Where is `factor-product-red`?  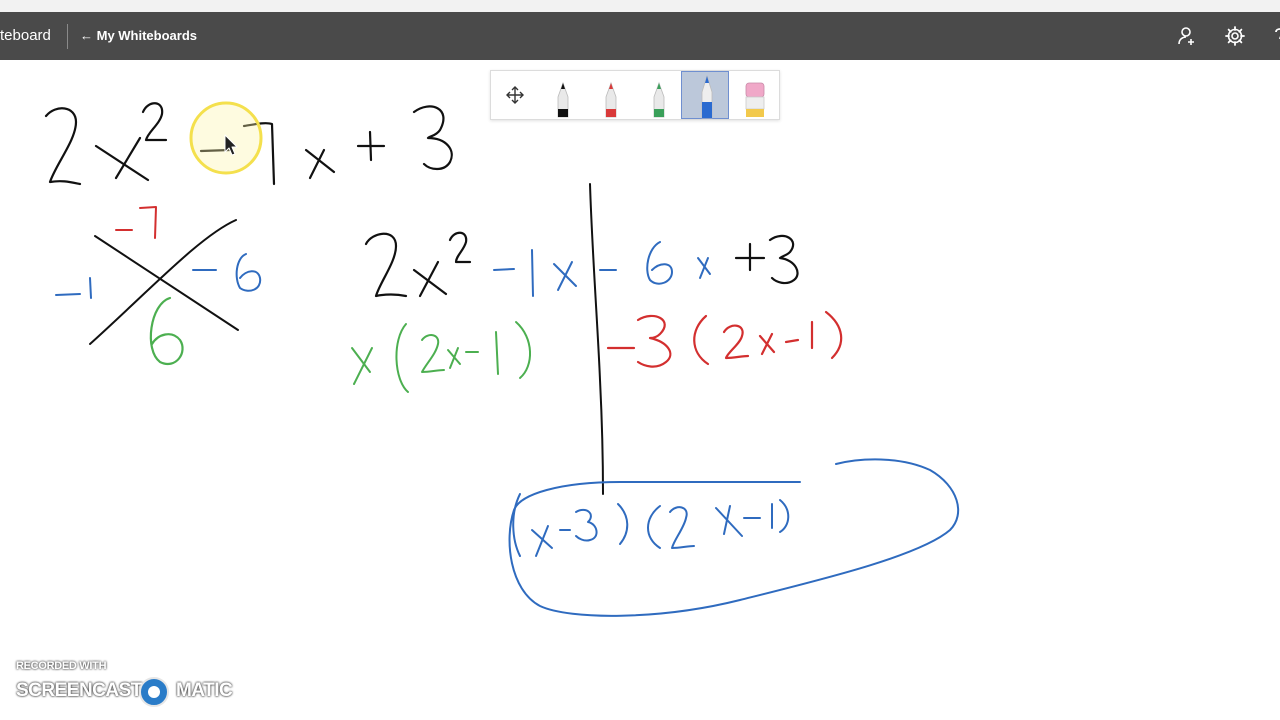
factor-product-red is located at coordinates (136, 222).